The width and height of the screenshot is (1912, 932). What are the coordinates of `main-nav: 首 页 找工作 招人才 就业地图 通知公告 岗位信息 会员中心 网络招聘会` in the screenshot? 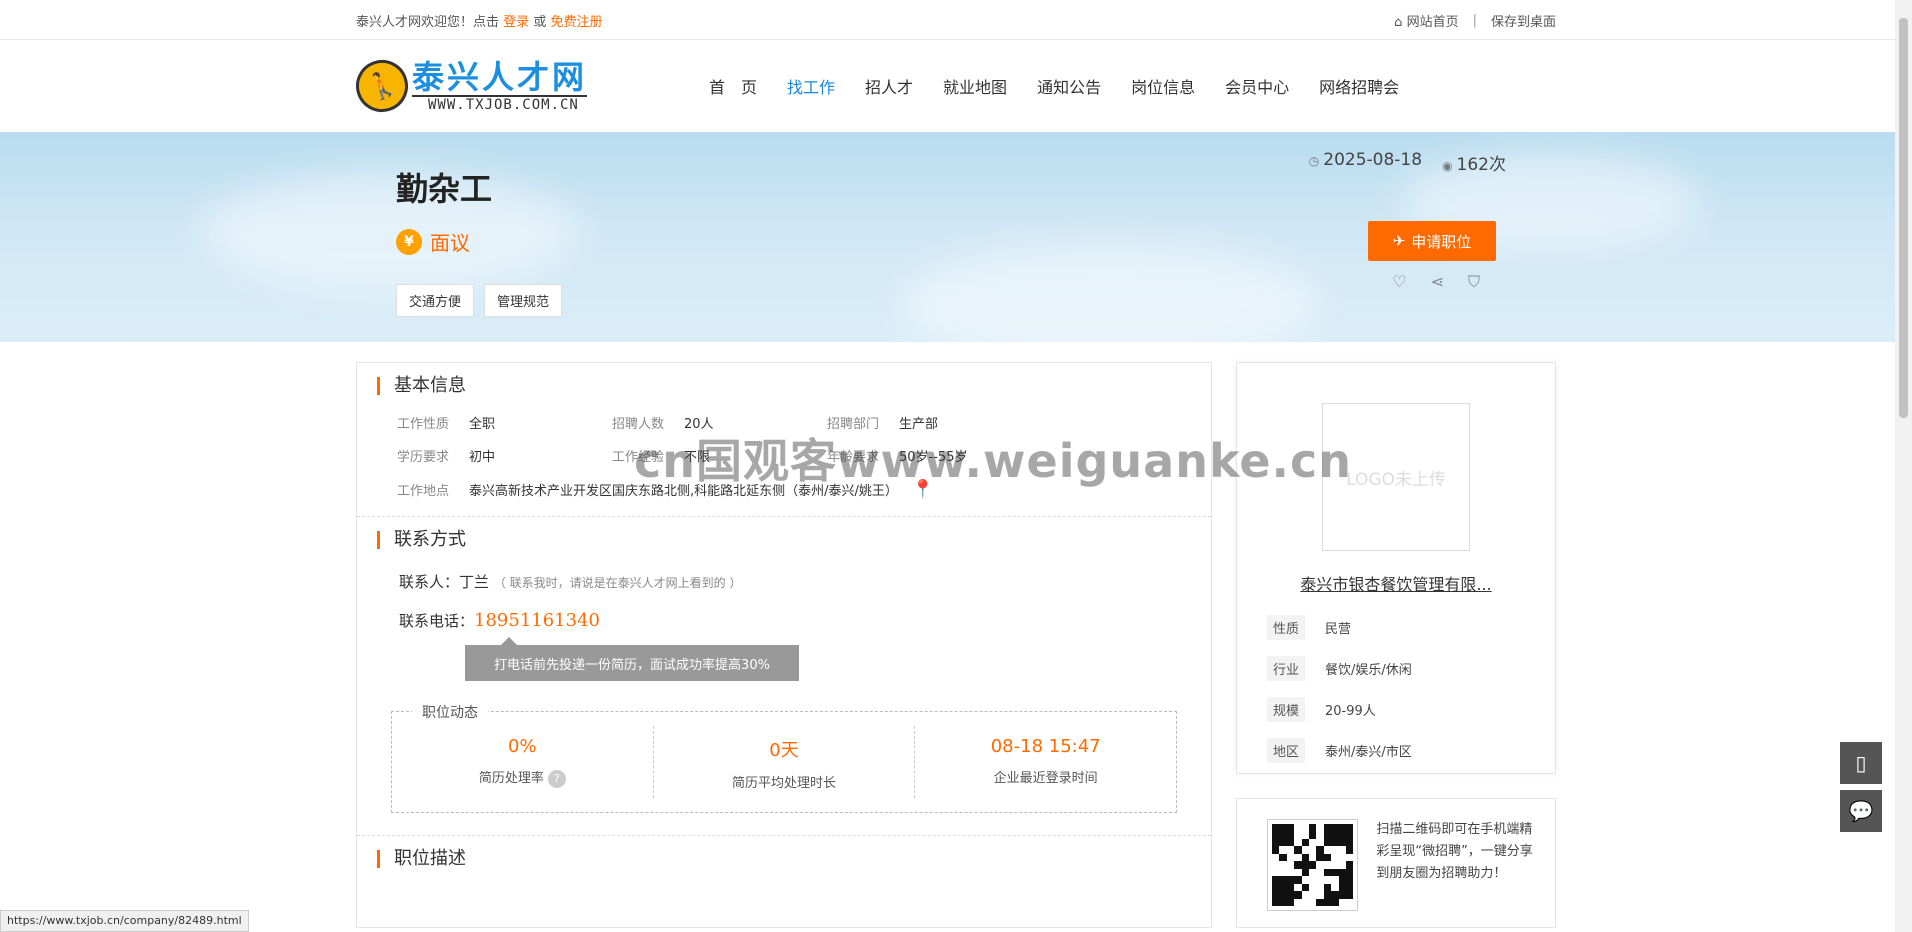 It's located at (1054, 86).